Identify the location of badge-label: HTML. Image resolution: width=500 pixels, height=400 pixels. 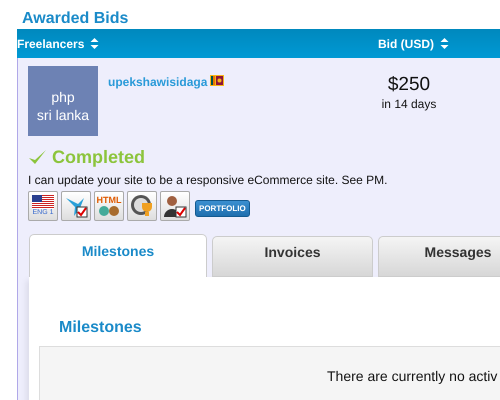
(109, 200).